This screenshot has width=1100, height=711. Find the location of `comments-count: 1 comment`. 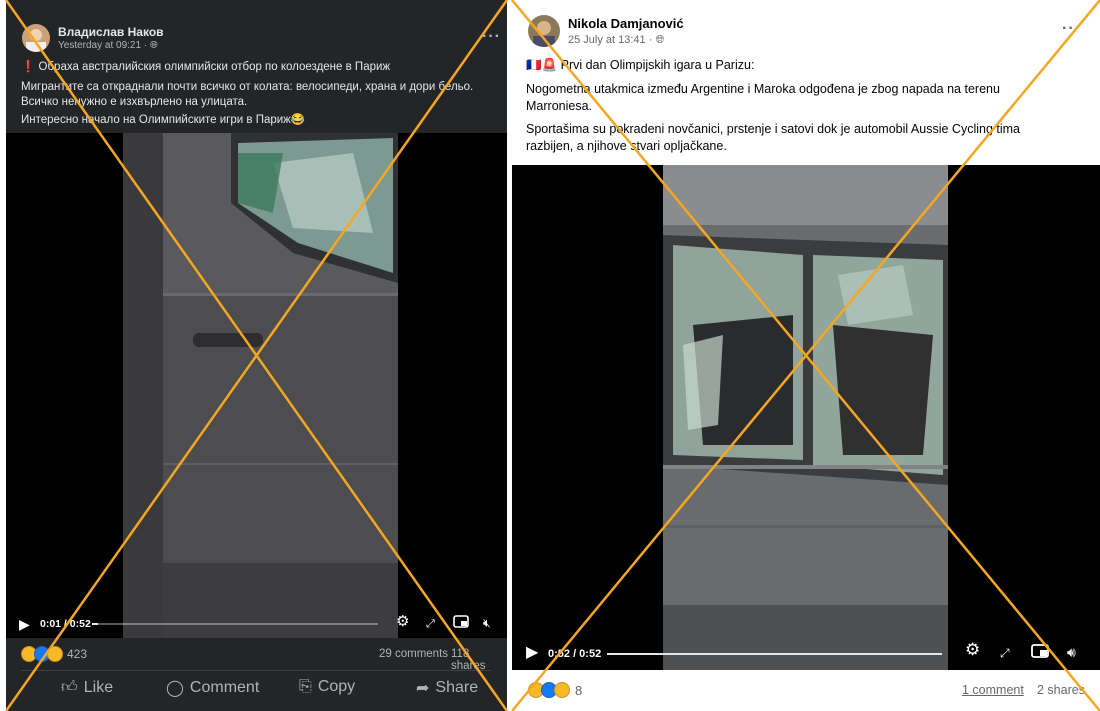

comments-count: 1 comment is located at coordinates (993, 690).